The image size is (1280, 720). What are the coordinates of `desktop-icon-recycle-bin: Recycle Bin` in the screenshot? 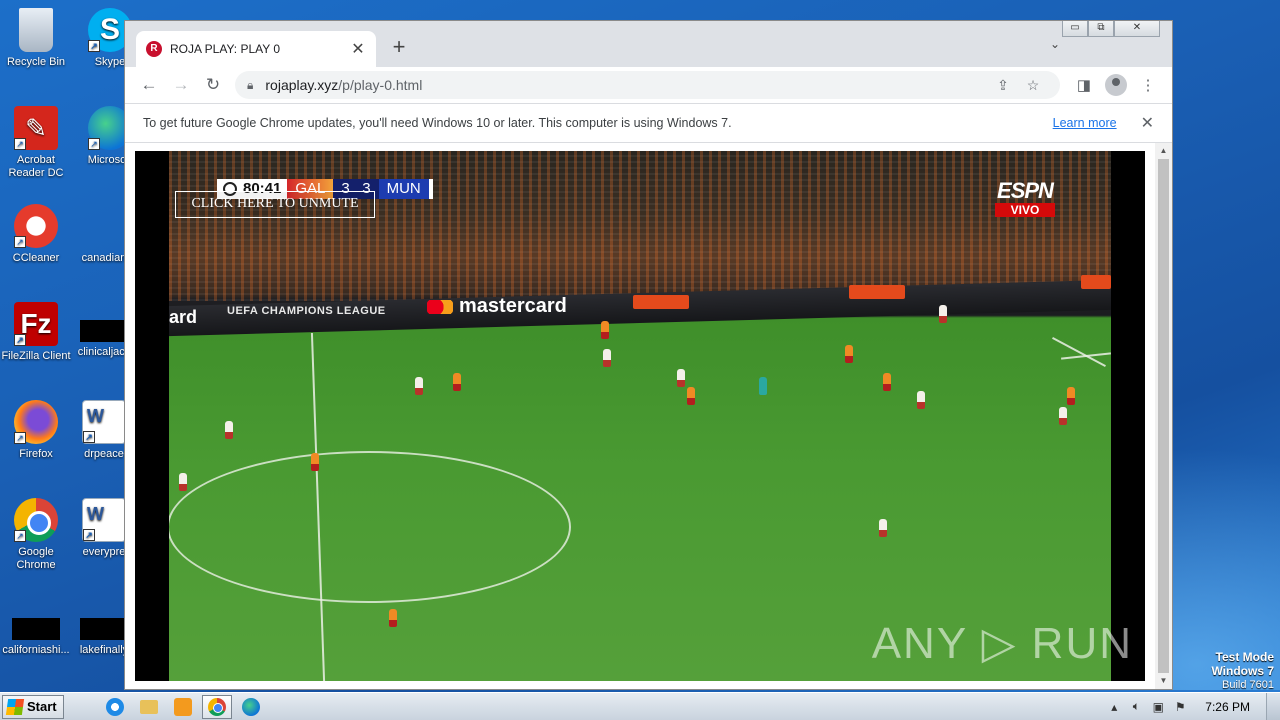 It's located at (36, 38).